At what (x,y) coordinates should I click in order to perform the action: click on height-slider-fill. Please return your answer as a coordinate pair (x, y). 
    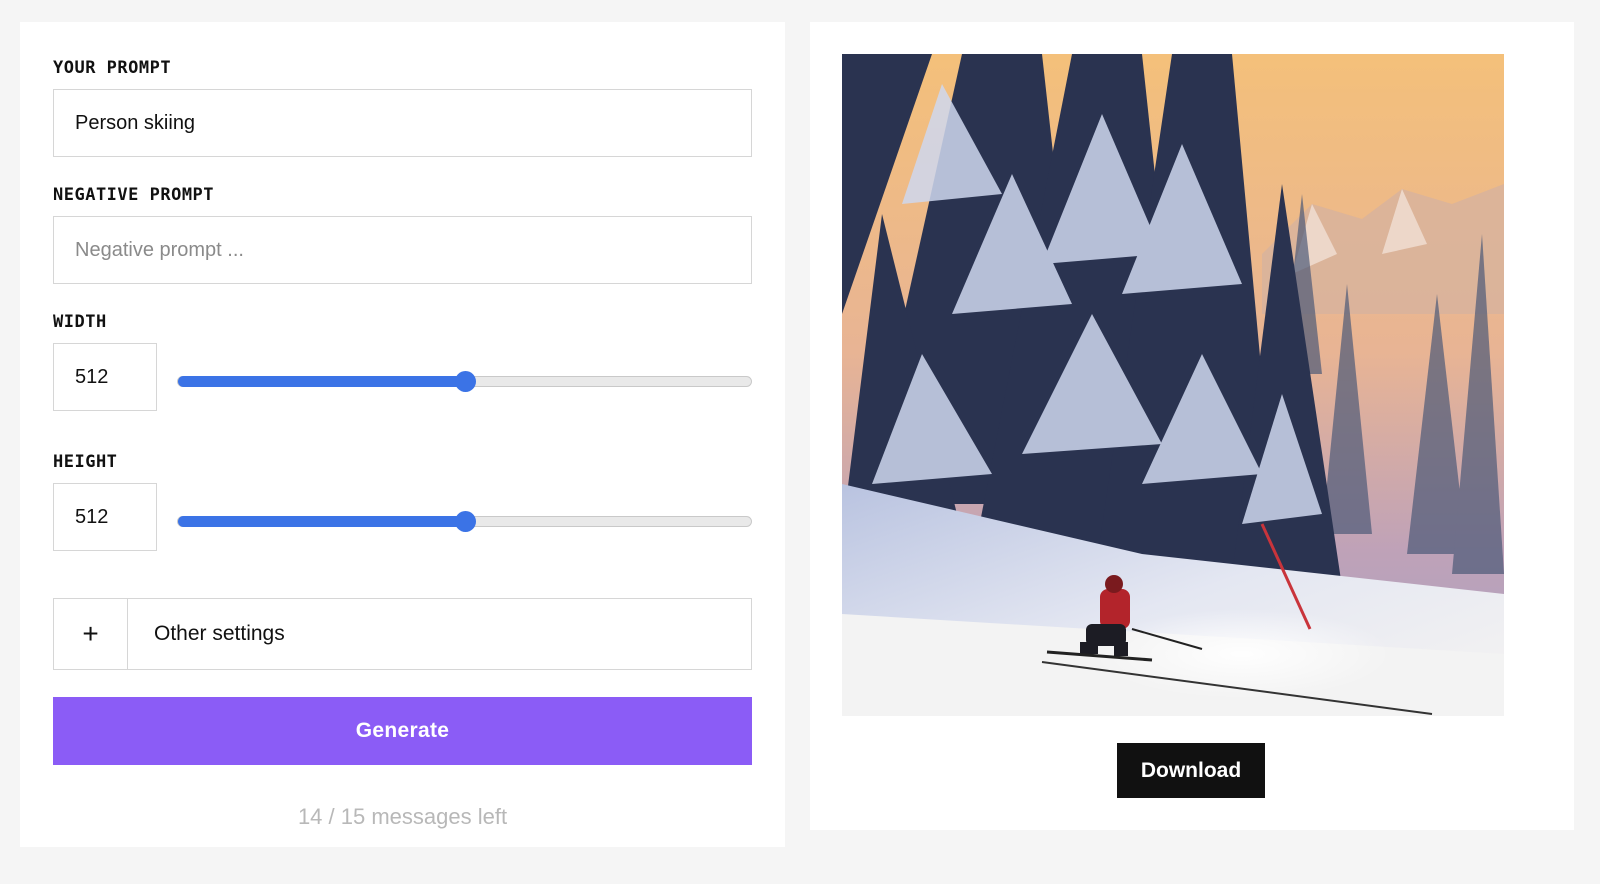
    Looking at the image, I should click on (321, 521).